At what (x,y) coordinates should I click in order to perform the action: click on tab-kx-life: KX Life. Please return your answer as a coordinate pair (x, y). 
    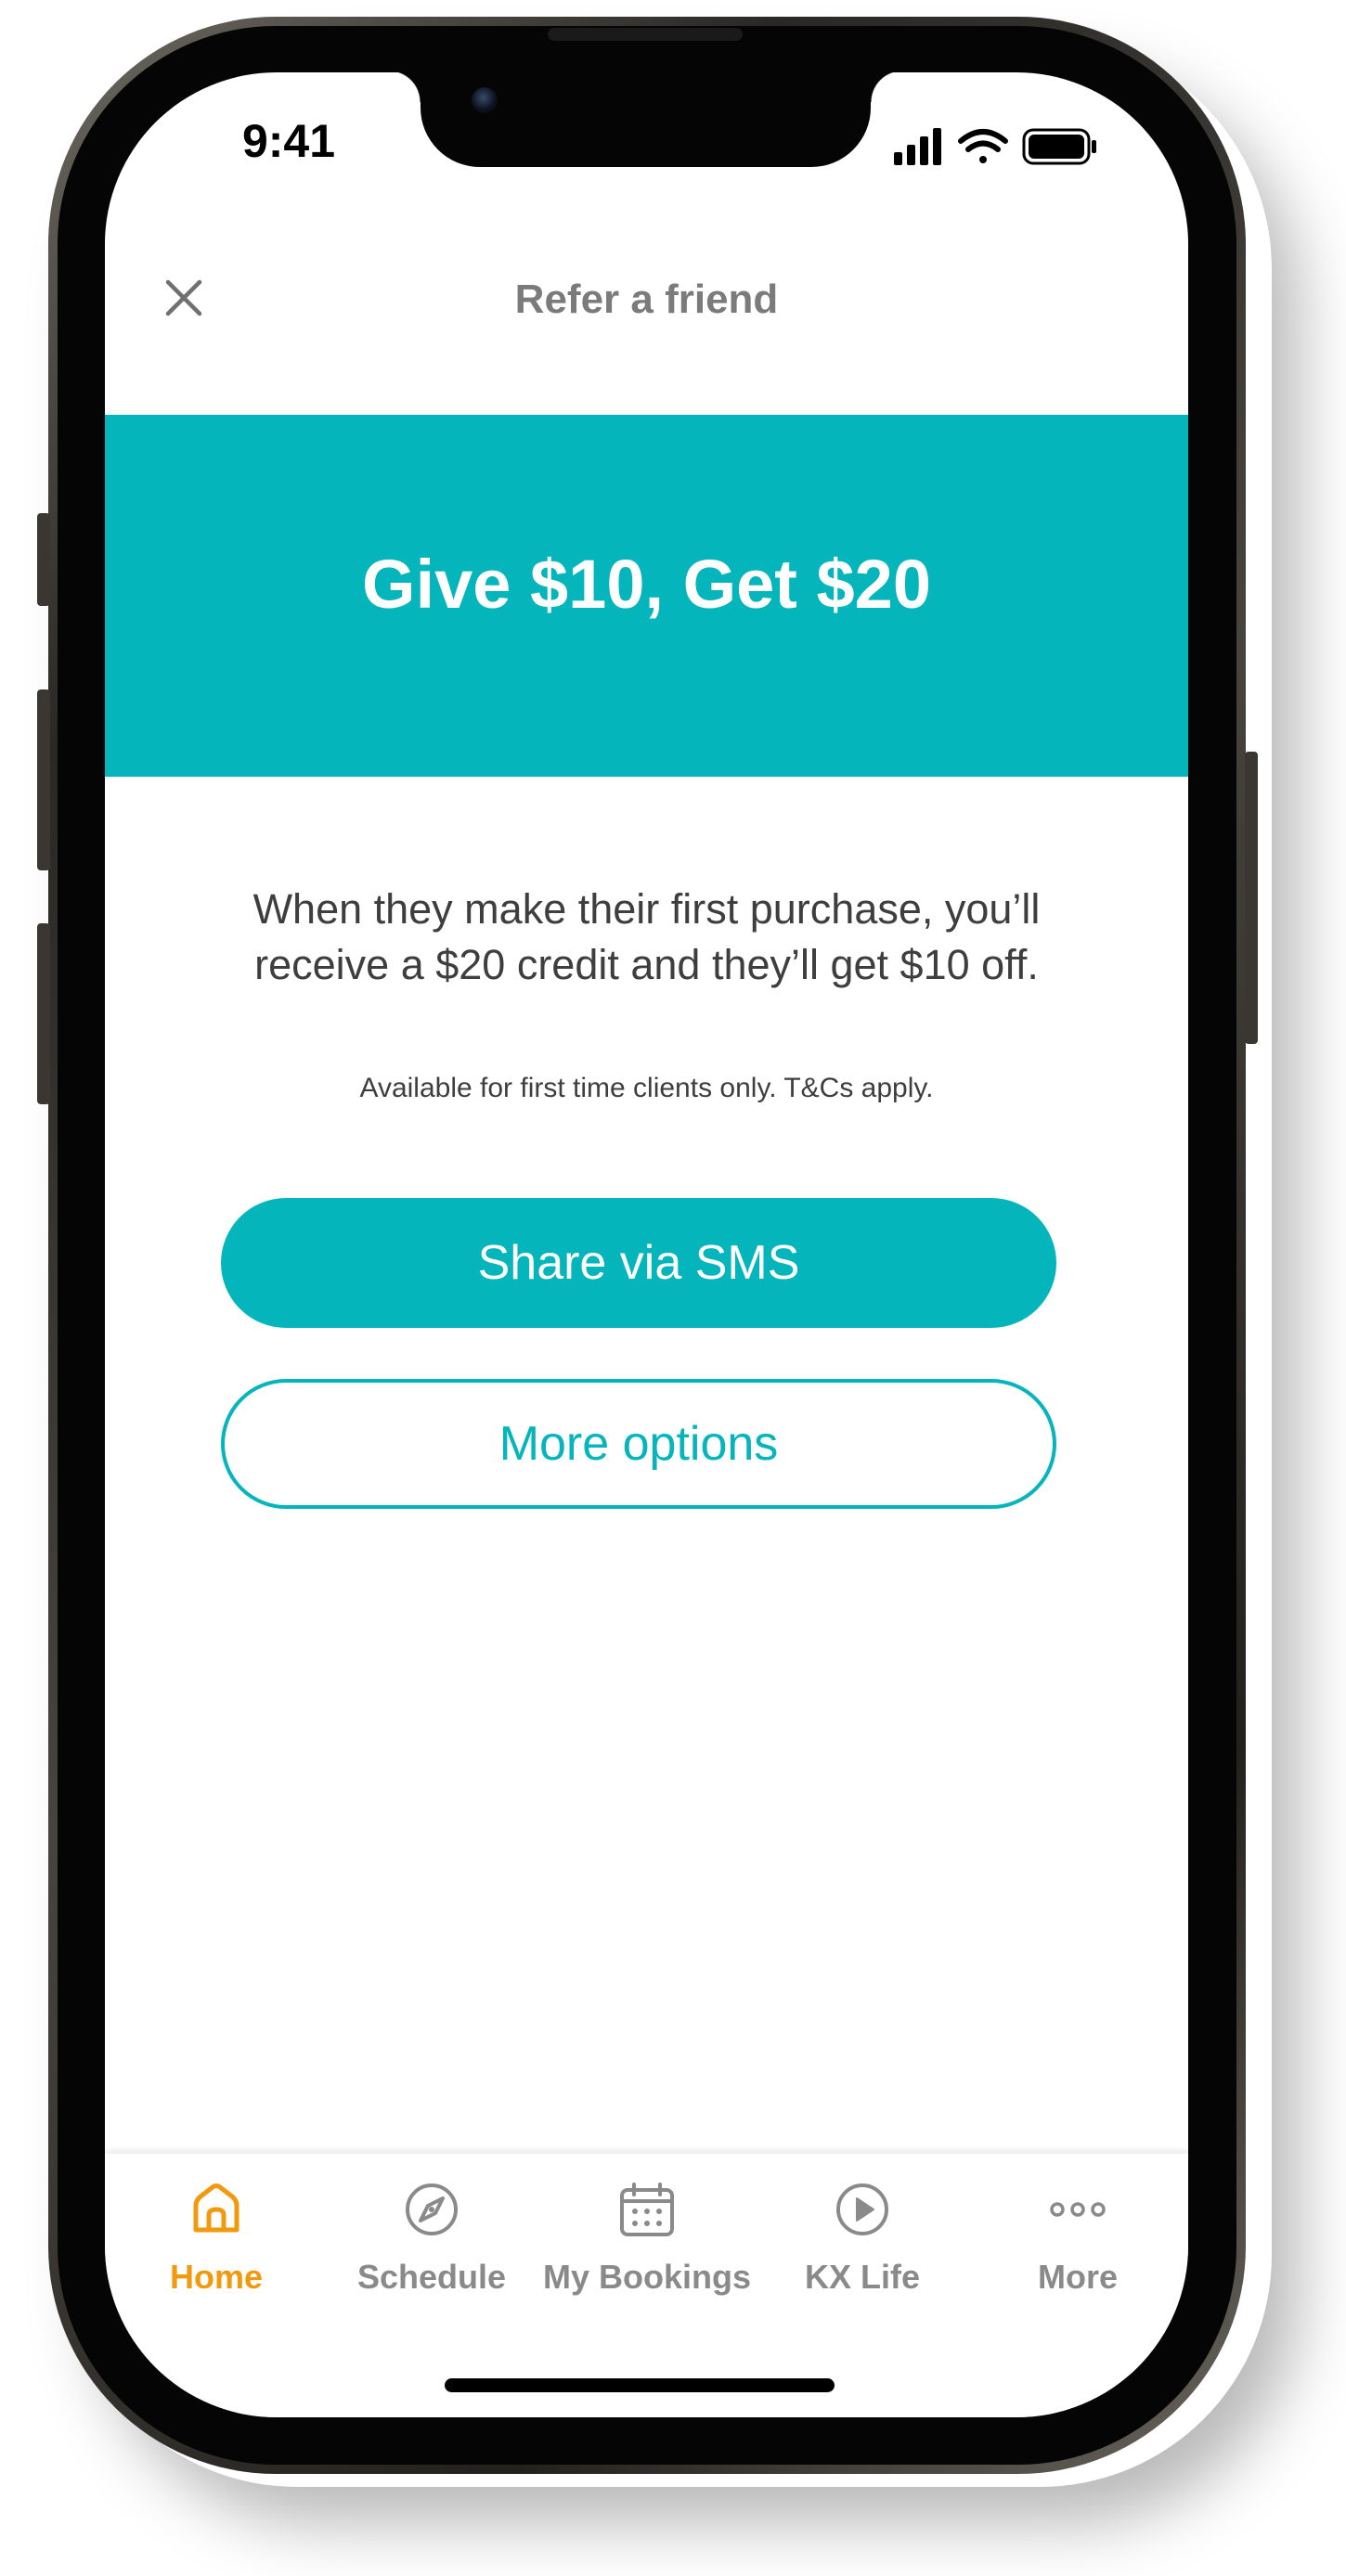
    Looking at the image, I should click on (862, 2251).